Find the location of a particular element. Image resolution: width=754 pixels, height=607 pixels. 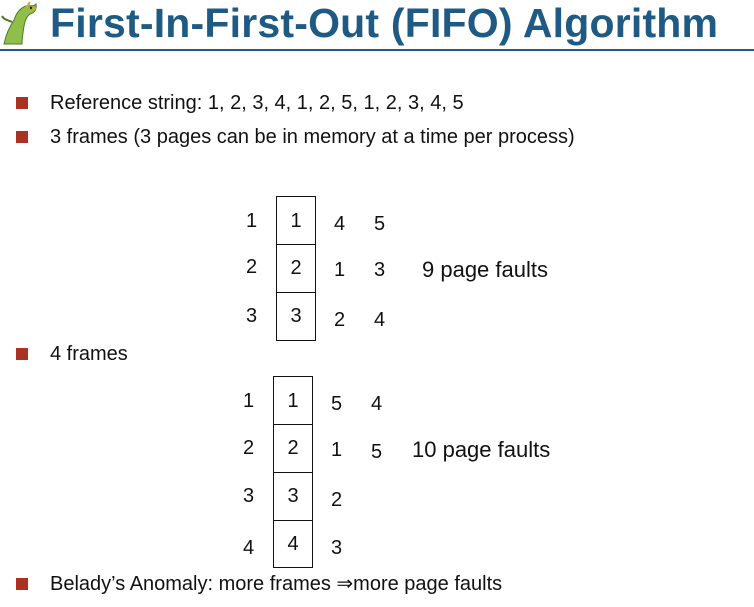

bullet-four-frames: 4 frames is located at coordinates (89, 354).